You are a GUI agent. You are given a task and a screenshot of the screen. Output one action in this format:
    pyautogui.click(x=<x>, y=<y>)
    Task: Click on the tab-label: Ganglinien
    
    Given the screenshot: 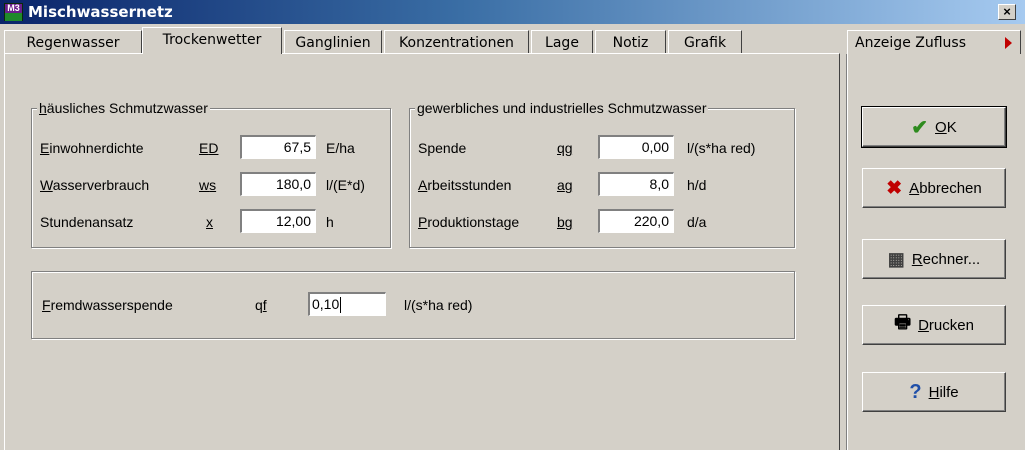 What is the action you would take?
    pyautogui.click(x=333, y=43)
    